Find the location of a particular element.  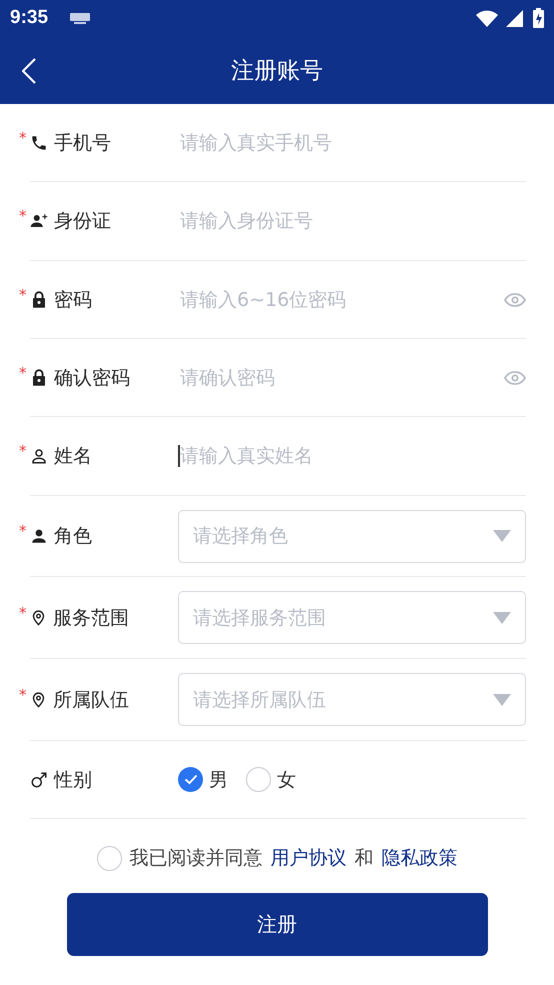

agree-checkbox is located at coordinates (109, 858).